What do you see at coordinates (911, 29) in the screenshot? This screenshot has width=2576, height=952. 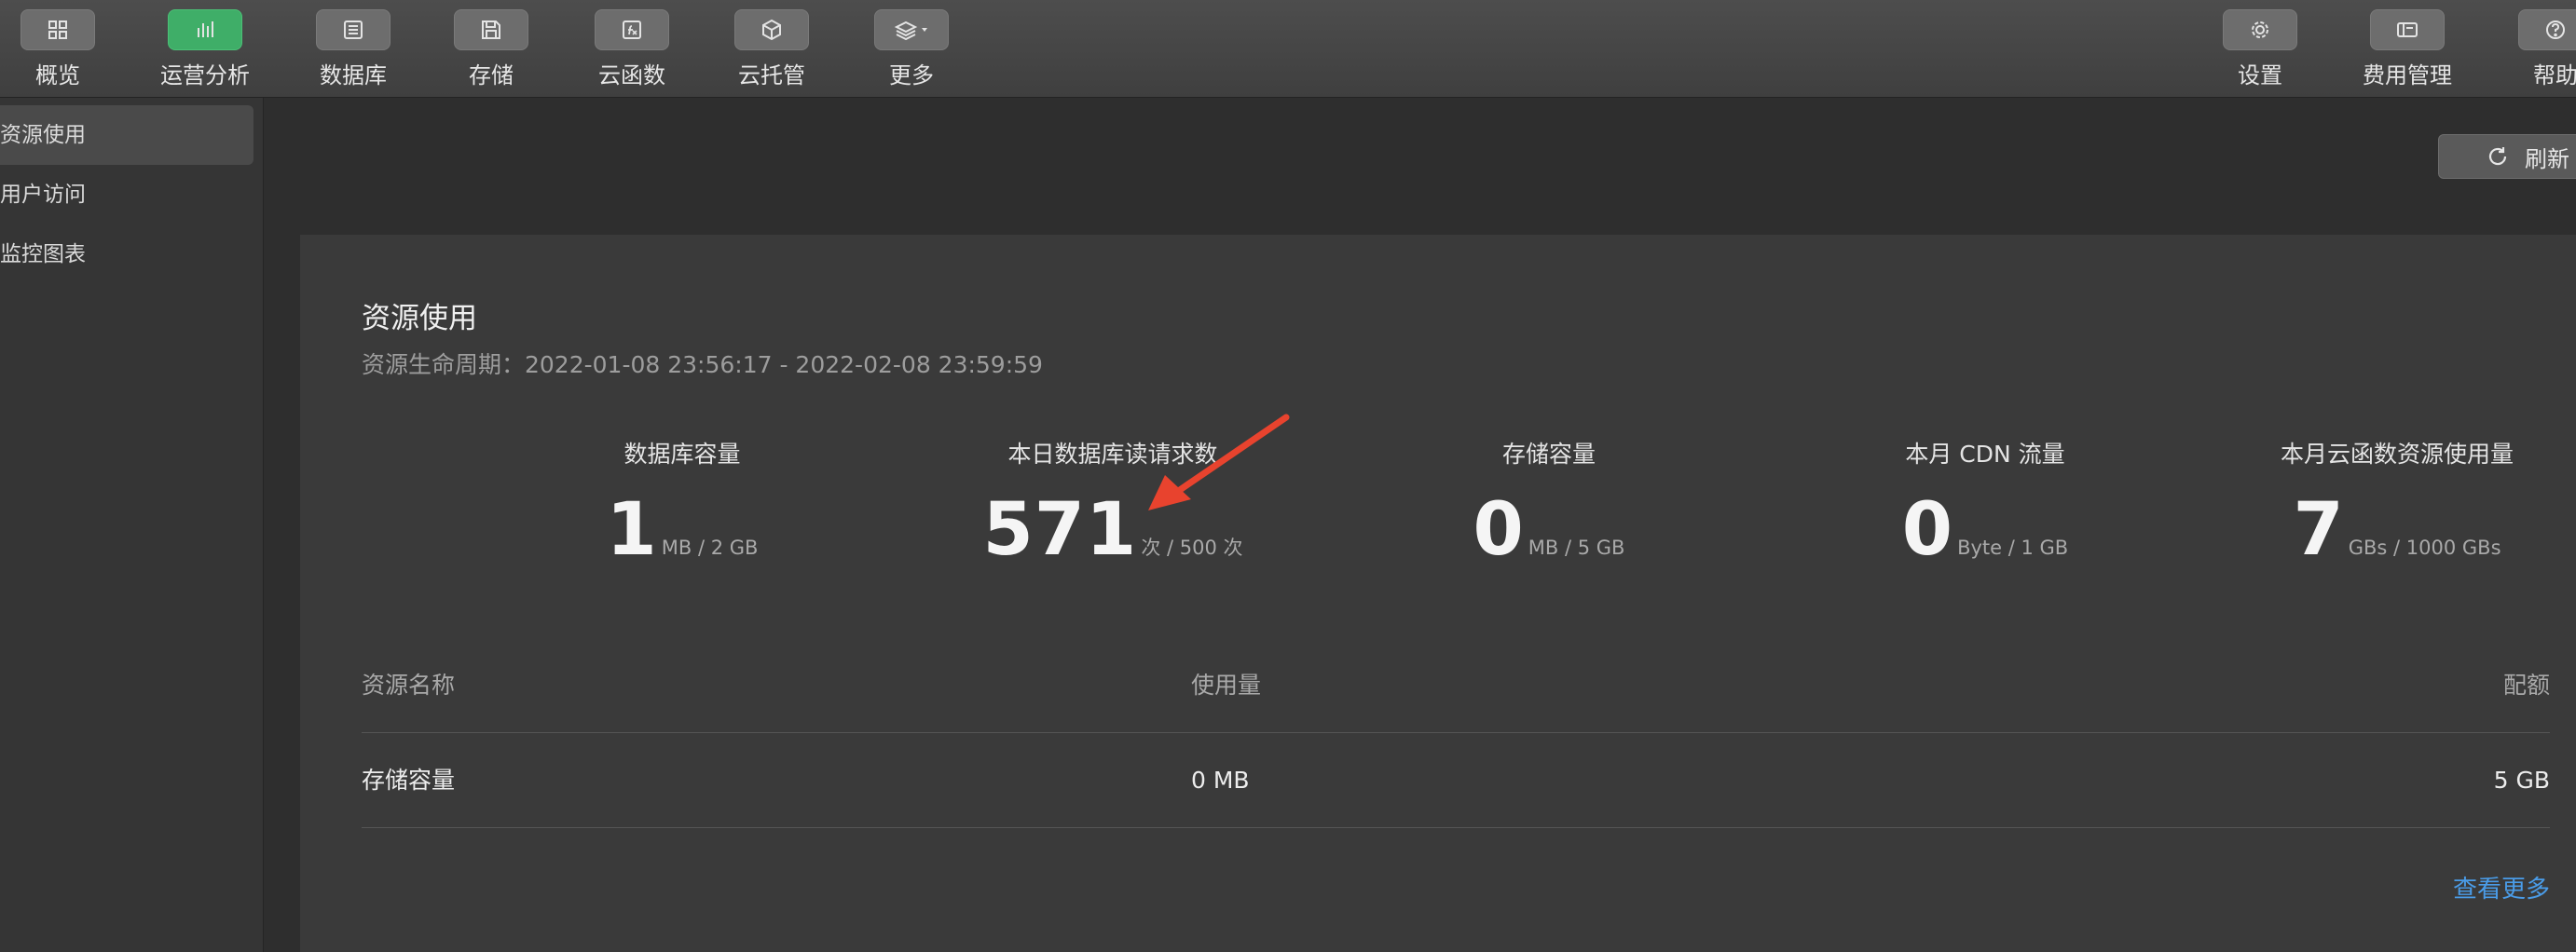 I see `layers-icon` at bounding box center [911, 29].